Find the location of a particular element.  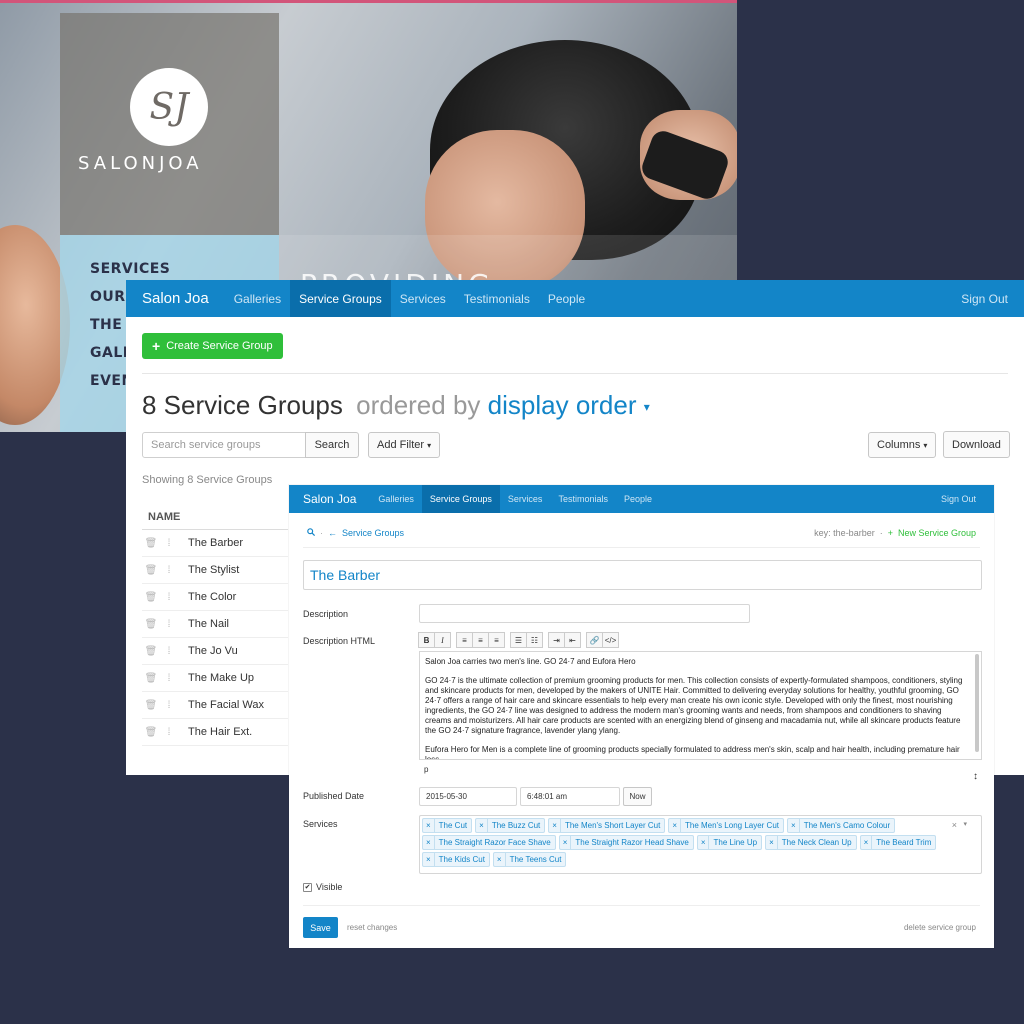

clear-all-icon: × is located at coordinates (954, 825).